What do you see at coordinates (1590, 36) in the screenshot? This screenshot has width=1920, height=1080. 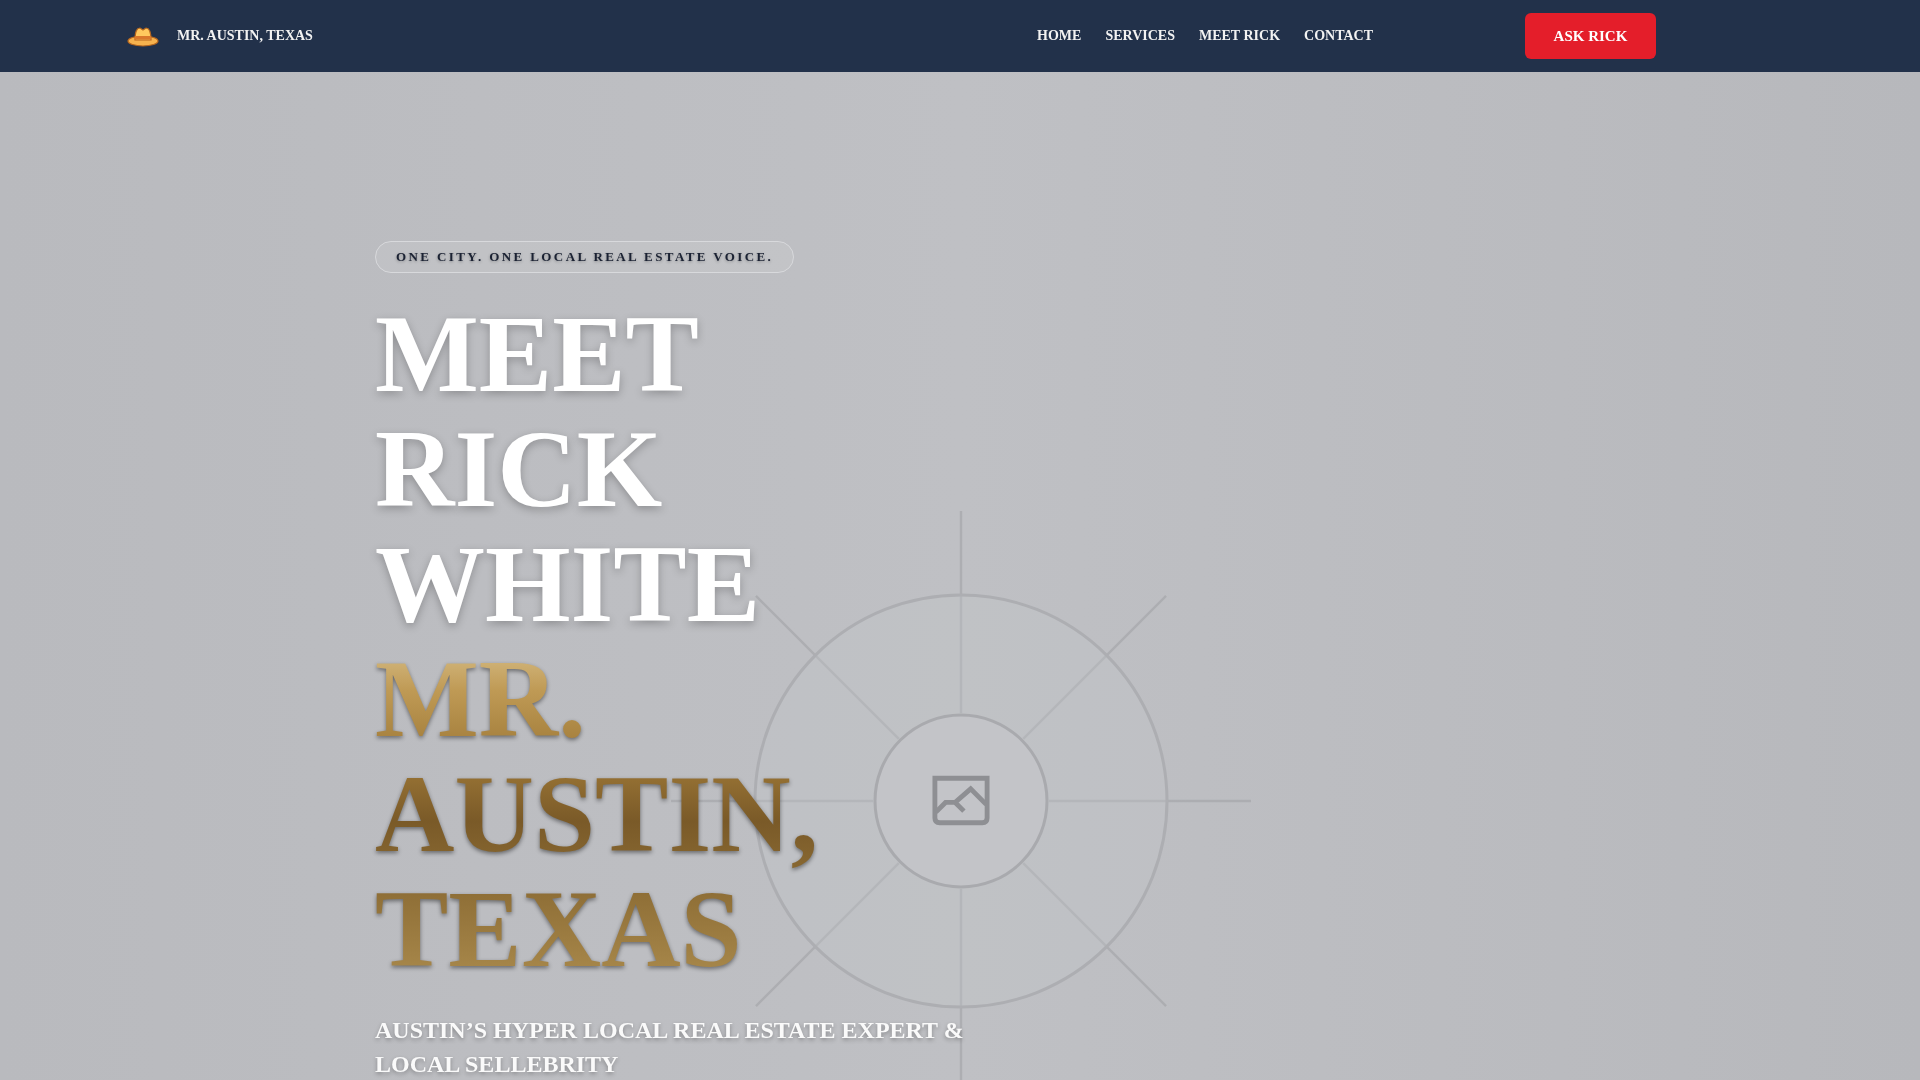 I see `ask-button: ASK RICK` at bounding box center [1590, 36].